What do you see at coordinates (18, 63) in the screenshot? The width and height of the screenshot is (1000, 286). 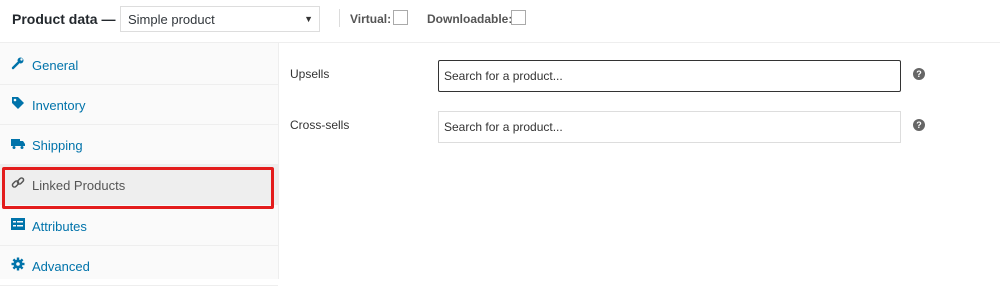 I see `wrench-icon` at bounding box center [18, 63].